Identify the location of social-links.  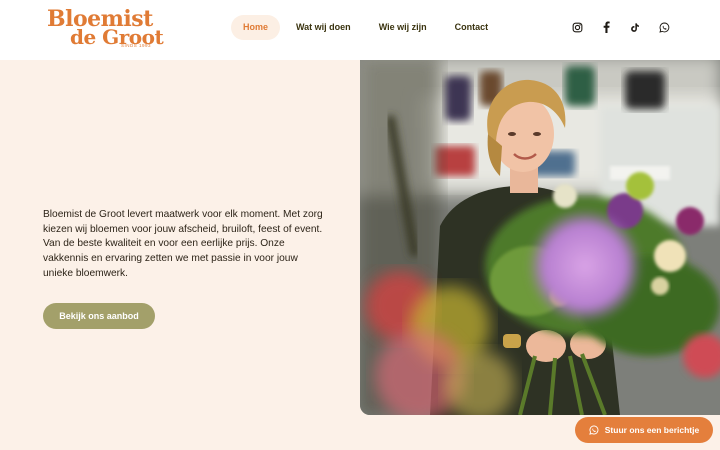
(626, 27).